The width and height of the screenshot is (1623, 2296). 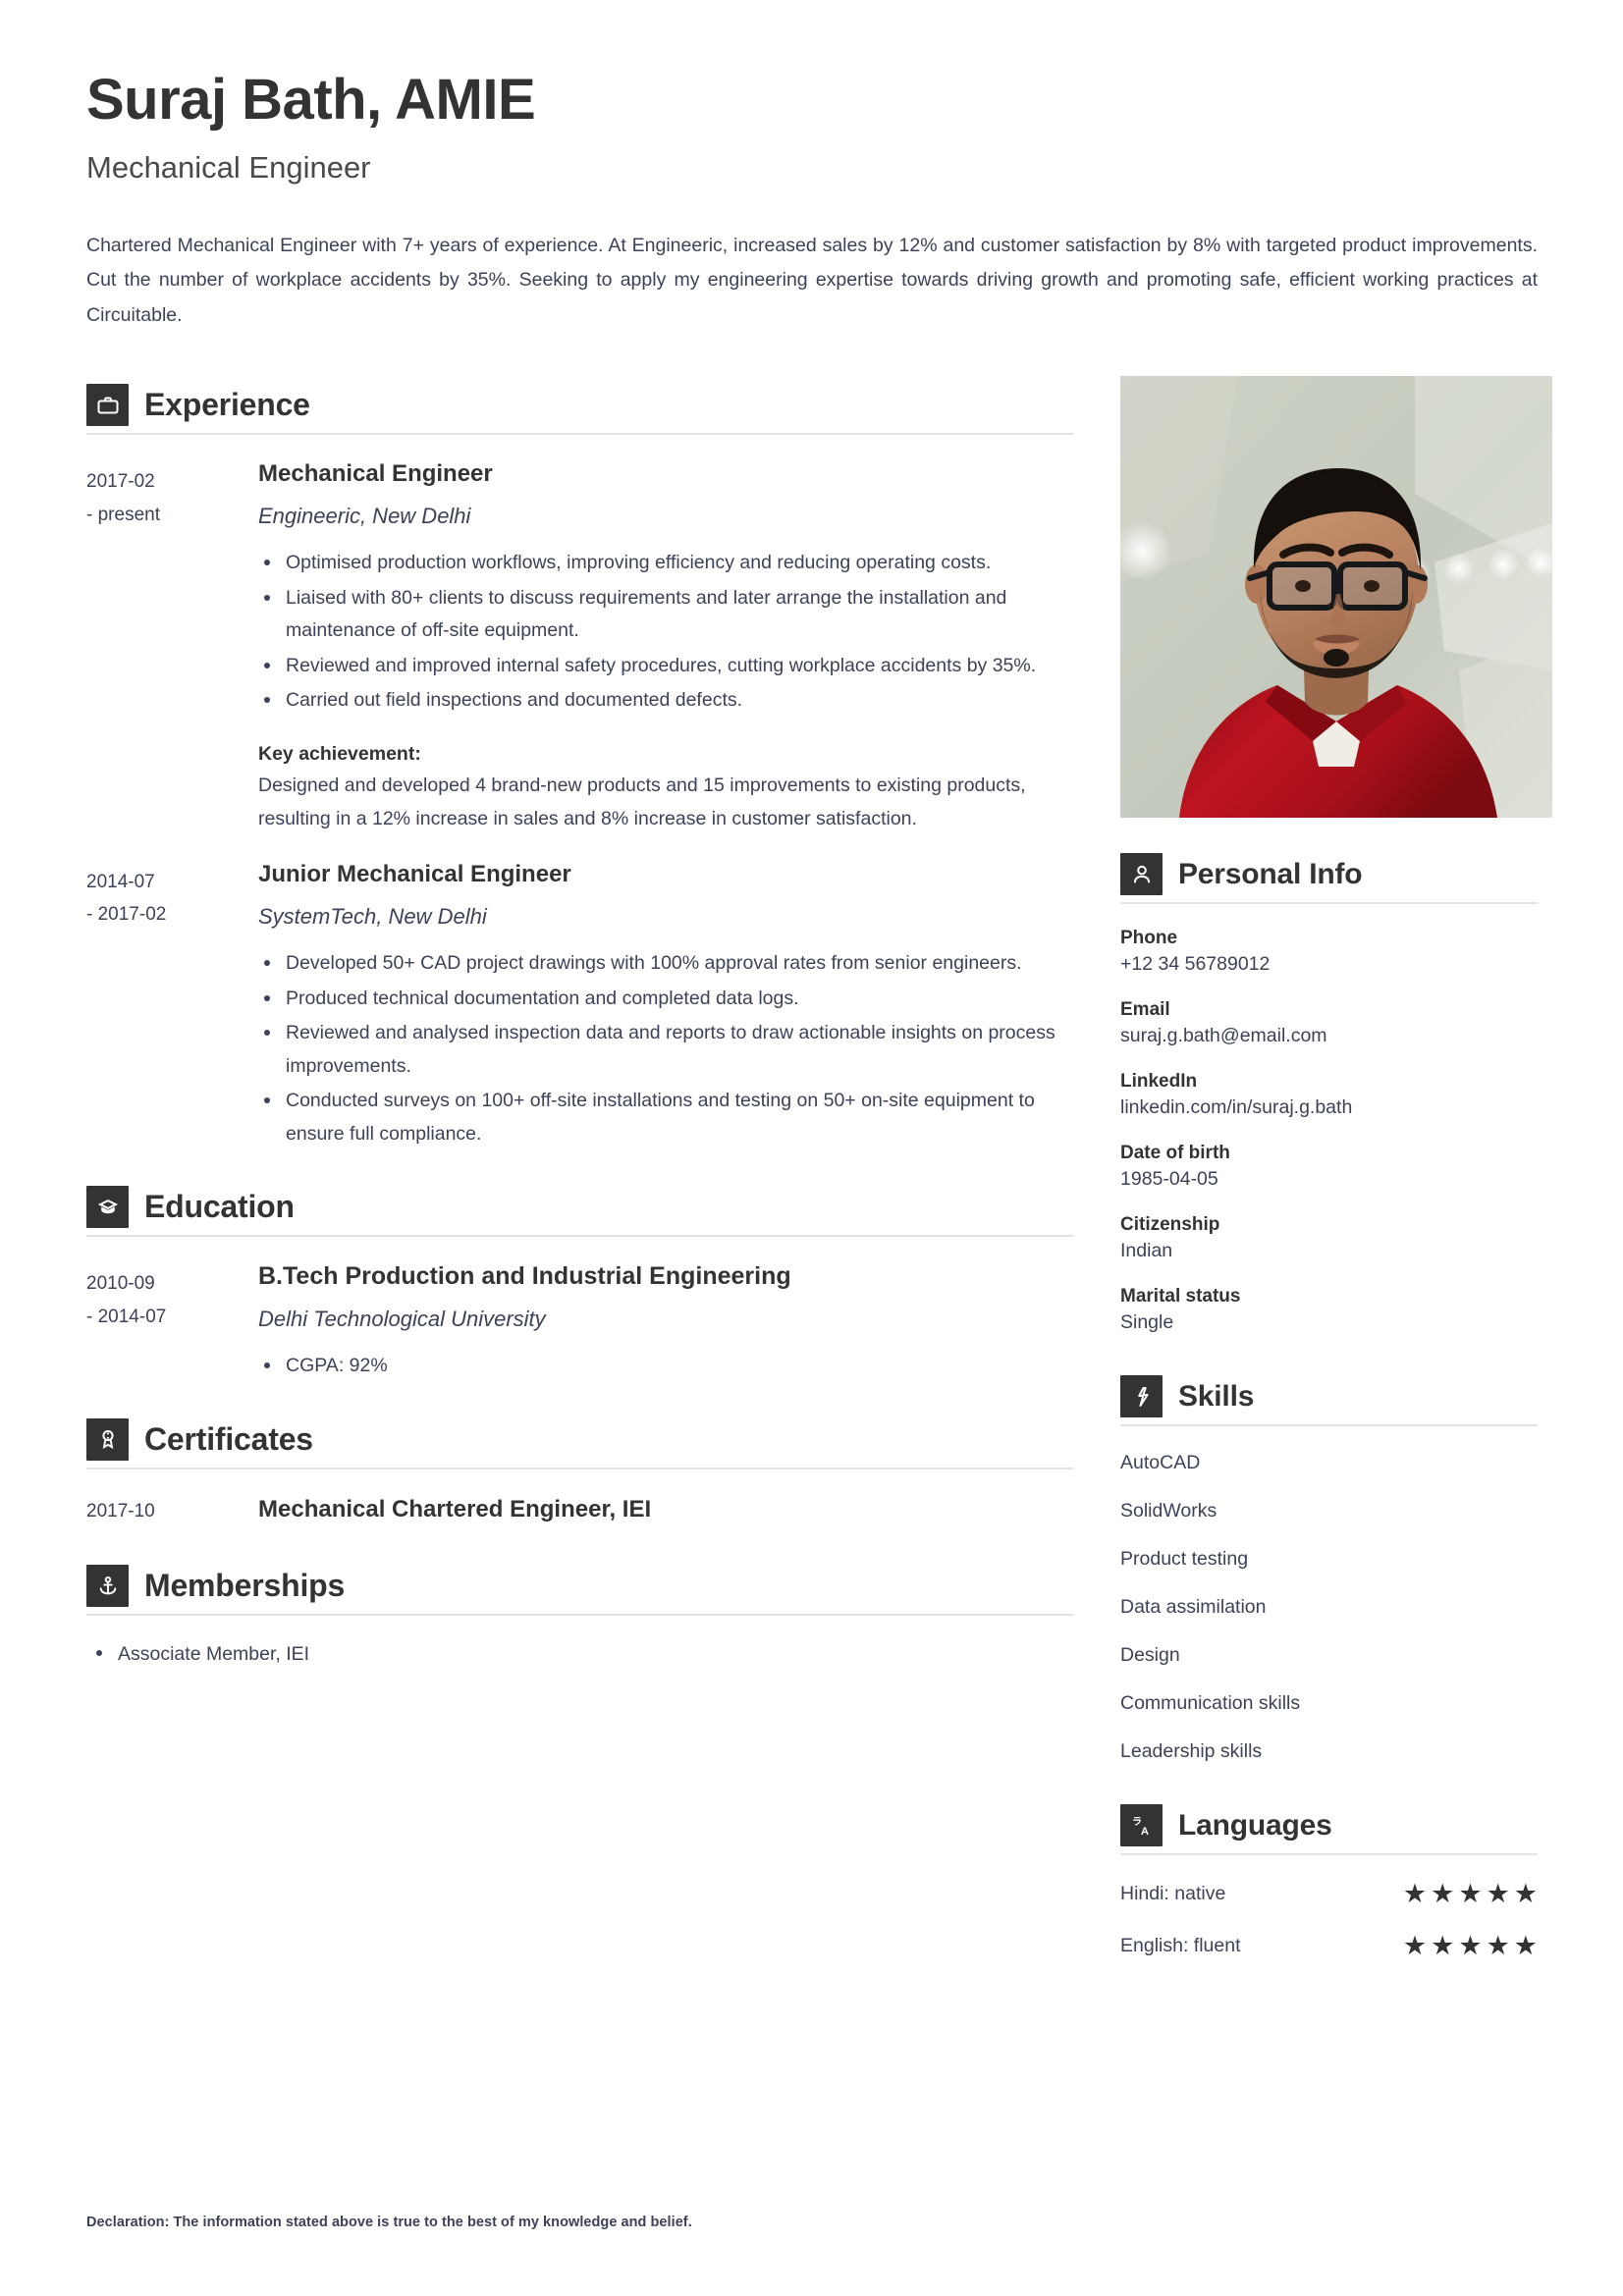 What do you see at coordinates (1329, 1894) in the screenshot?
I see `language-row: Hindi: native ★ ★ ★ ★ ★` at bounding box center [1329, 1894].